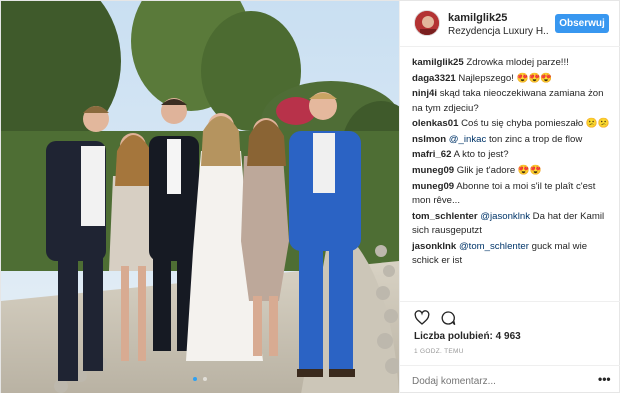  Describe the element at coordinates (429, 139) in the screenshot. I see `comment-username: nslmon` at that location.